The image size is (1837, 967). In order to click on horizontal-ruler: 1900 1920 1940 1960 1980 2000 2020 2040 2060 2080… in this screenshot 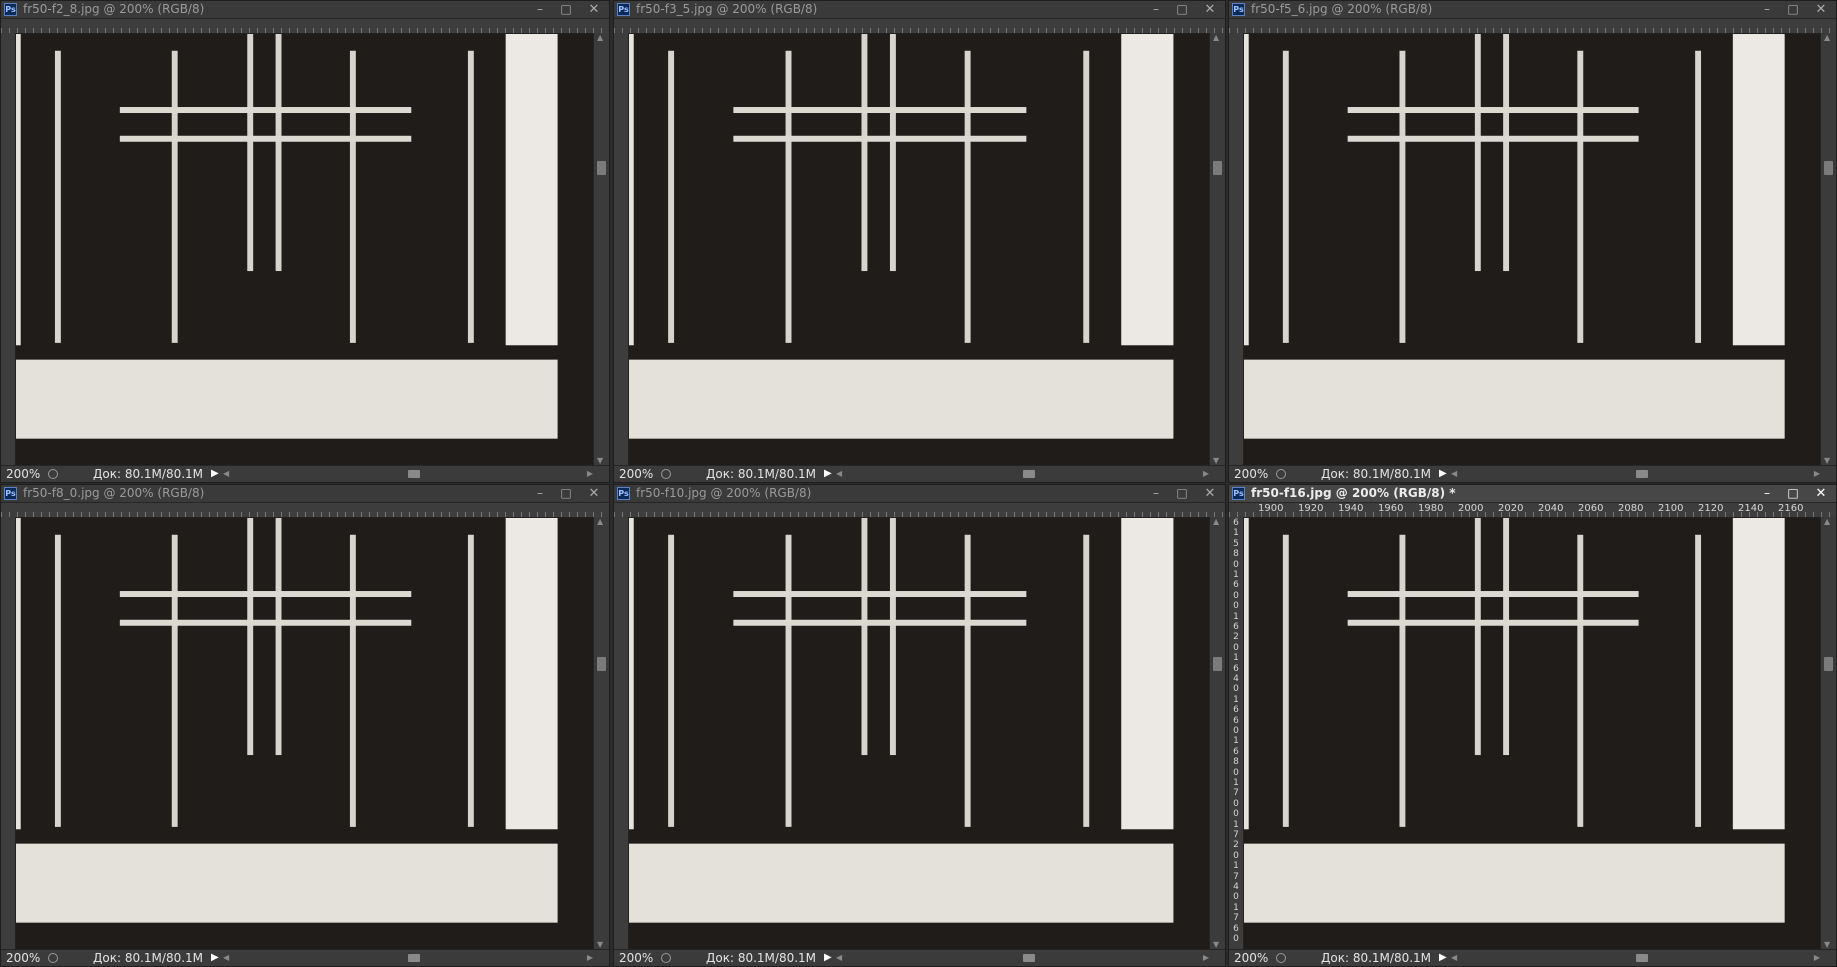, I will do `click(1532, 510)`.